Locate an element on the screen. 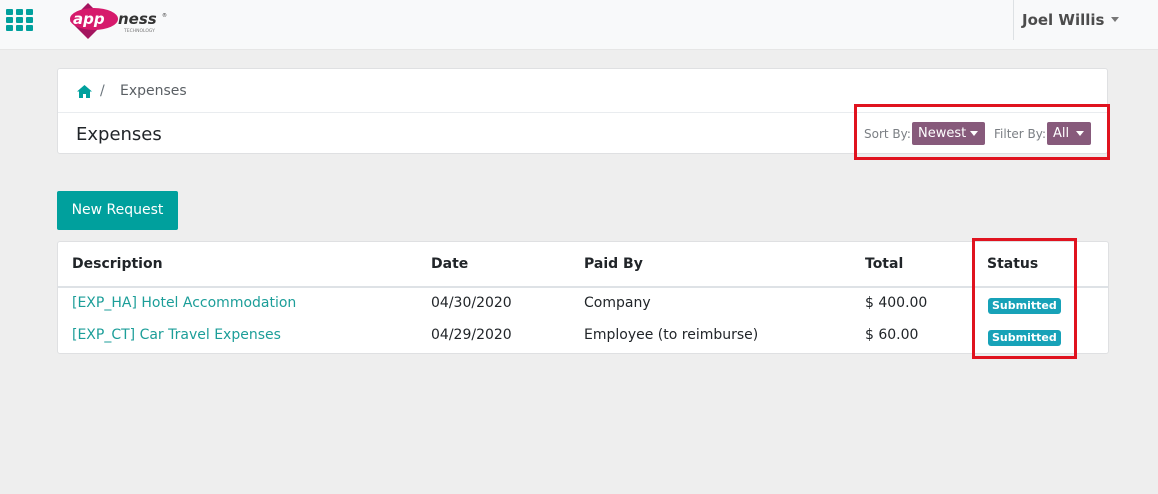  appness-logo: app ness ® TECHNOLOGY is located at coordinates (118, 22).